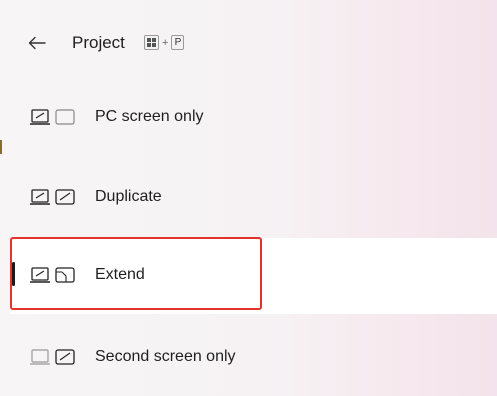 The image size is (497, 396). I want to click on second-screen-only-icon, so click(55, 358).